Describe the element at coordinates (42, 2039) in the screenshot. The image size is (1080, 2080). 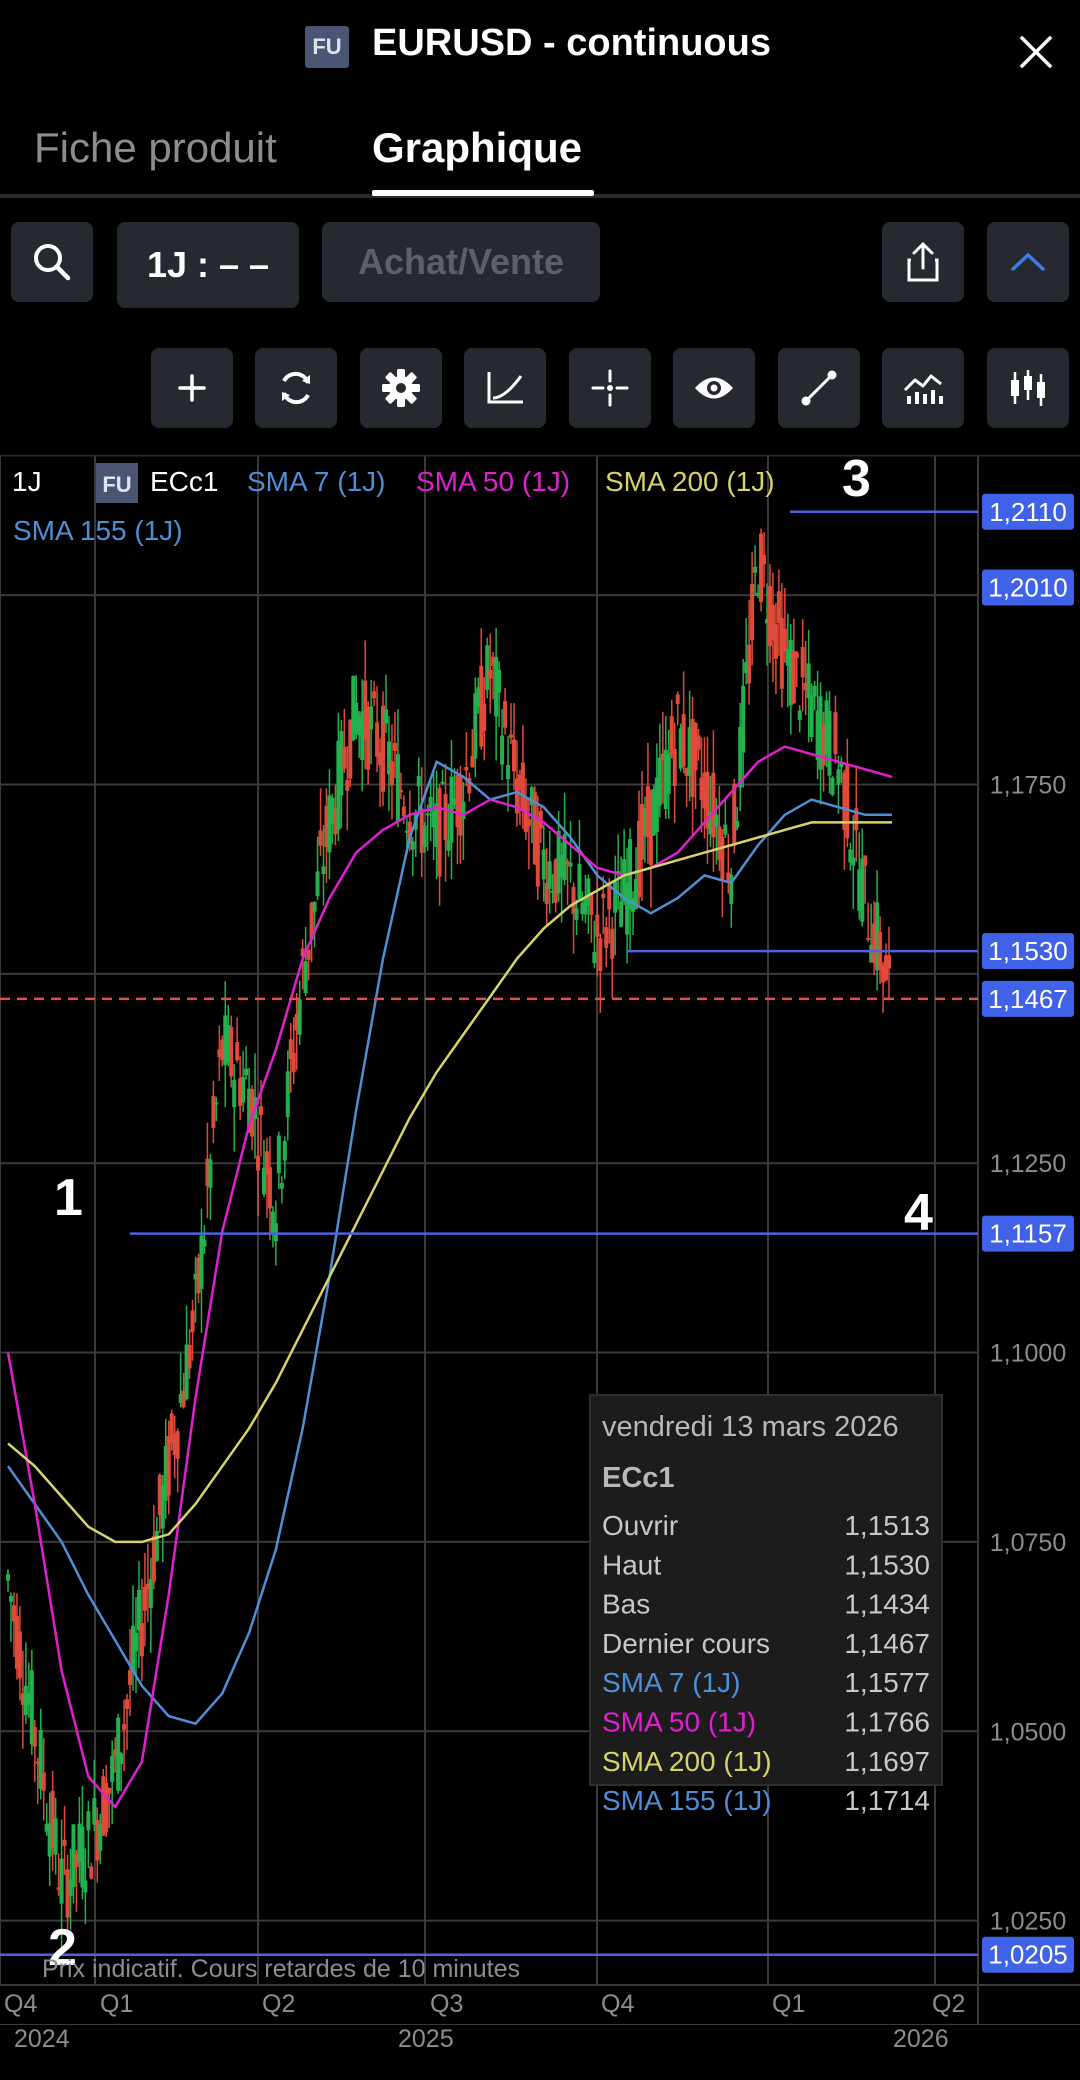
I see `x-axis-year: 2024` at that location.